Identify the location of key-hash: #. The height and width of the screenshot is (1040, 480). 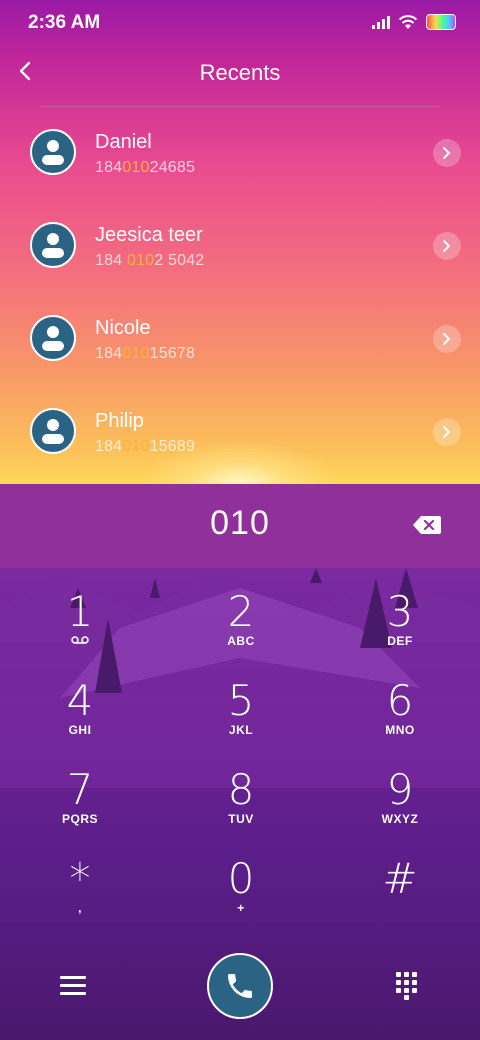
(400, 895).